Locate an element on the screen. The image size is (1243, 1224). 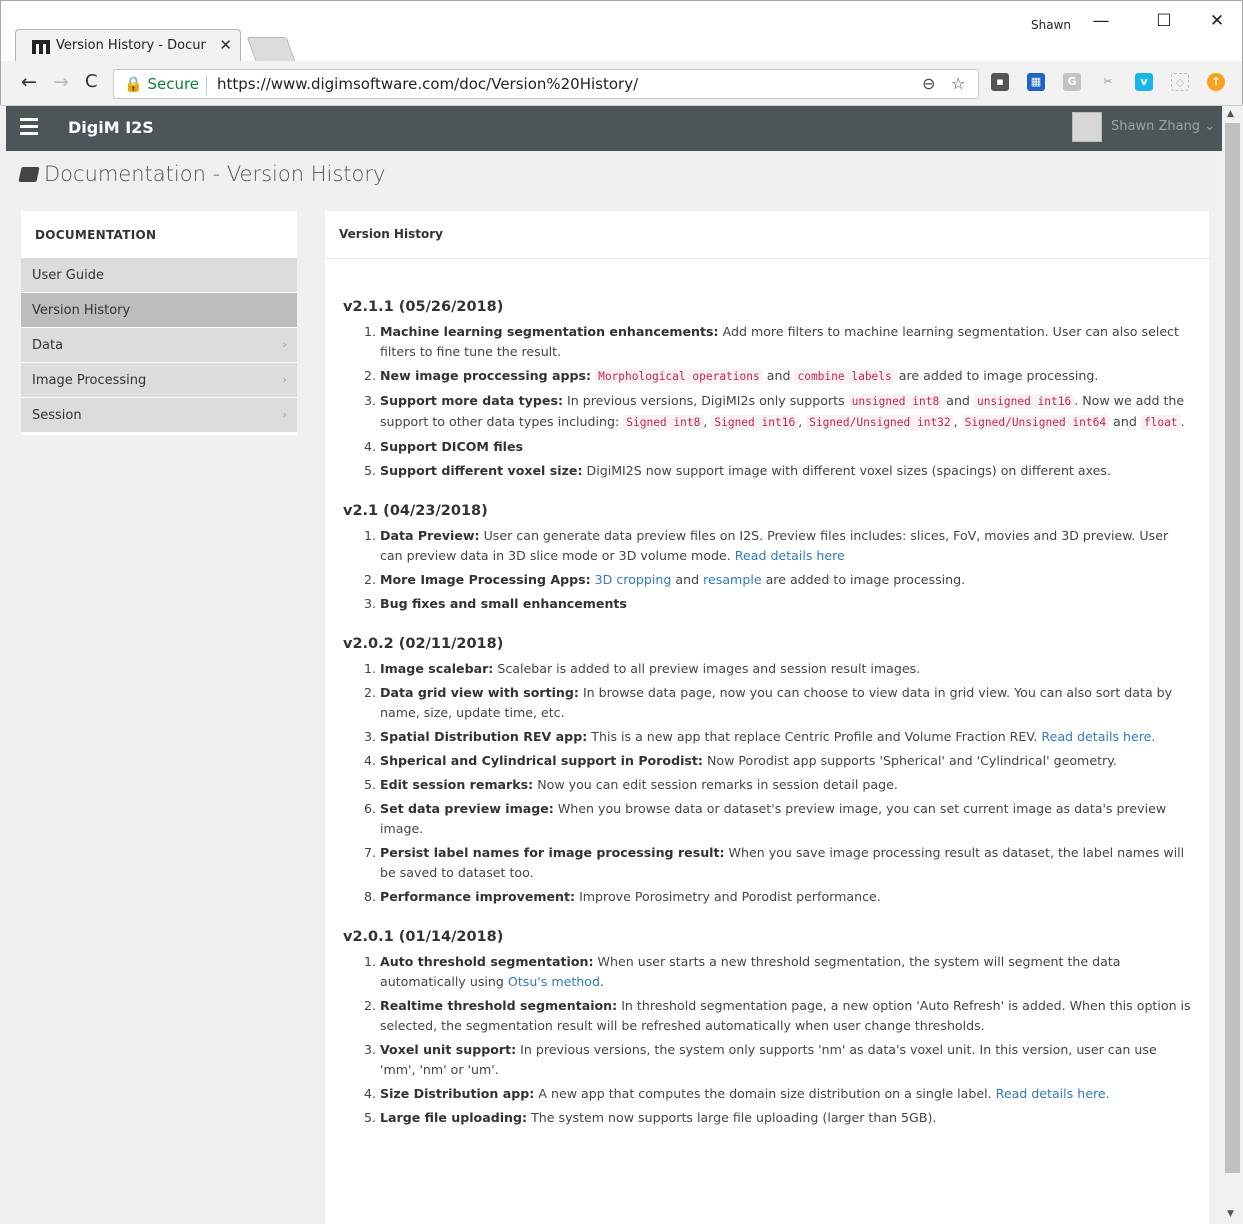
app-header: DigiM I2S Shawn Zhang ⌄ is located at coordinates (614, 128).